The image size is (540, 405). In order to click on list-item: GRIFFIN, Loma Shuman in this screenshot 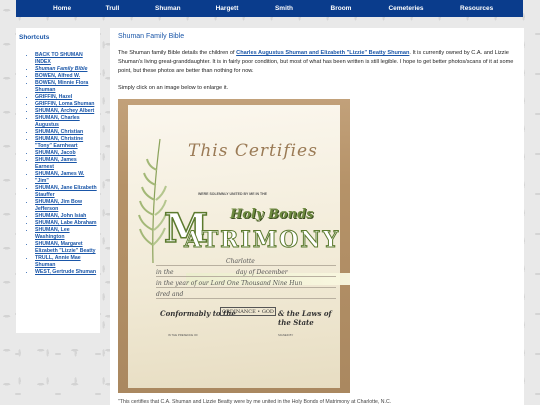, I will do `click(66, 104)`.